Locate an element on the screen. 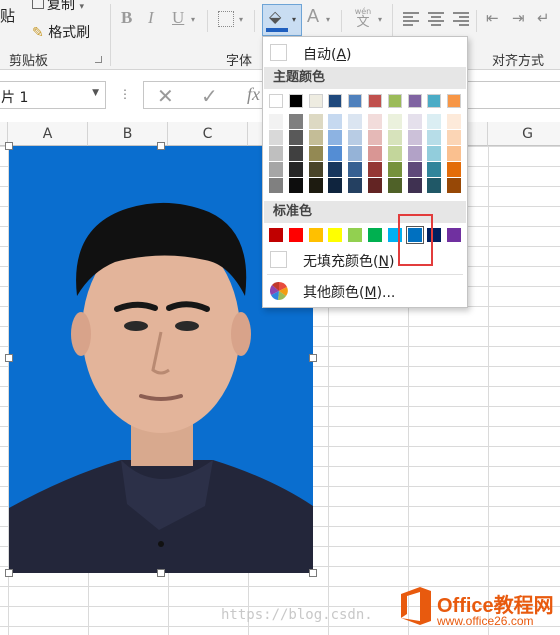  align-center-icon is located at coordinates (436, 19).